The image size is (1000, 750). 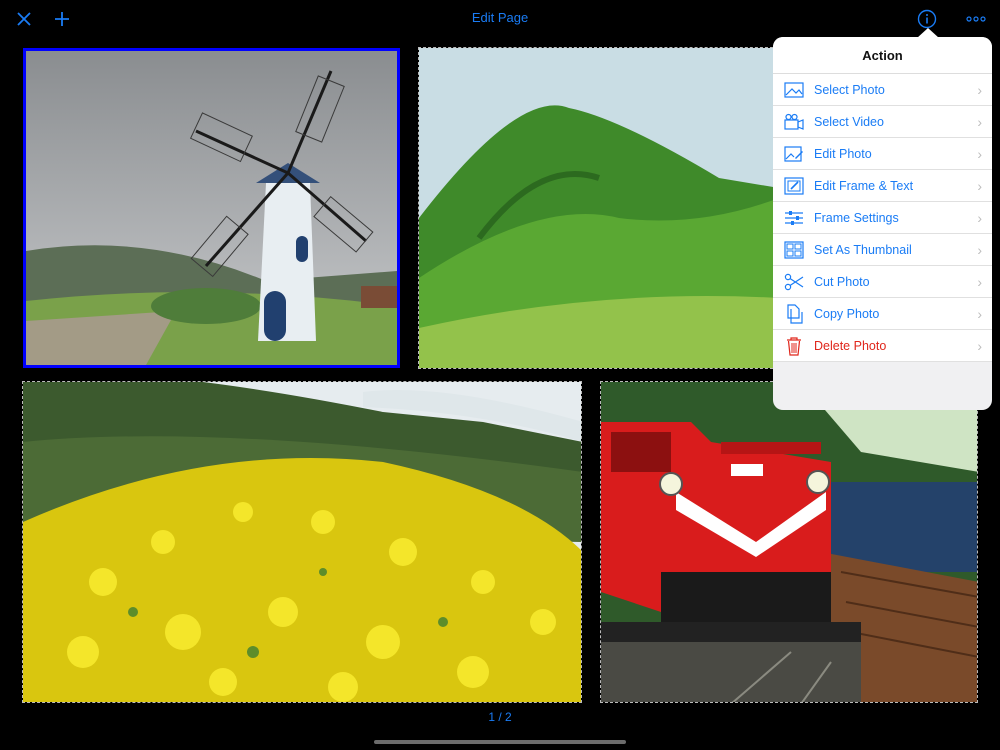 What do you see at coordinates (794, 90) in the screenshot?
I see `photo-icon` at bounding box center [794, 90].